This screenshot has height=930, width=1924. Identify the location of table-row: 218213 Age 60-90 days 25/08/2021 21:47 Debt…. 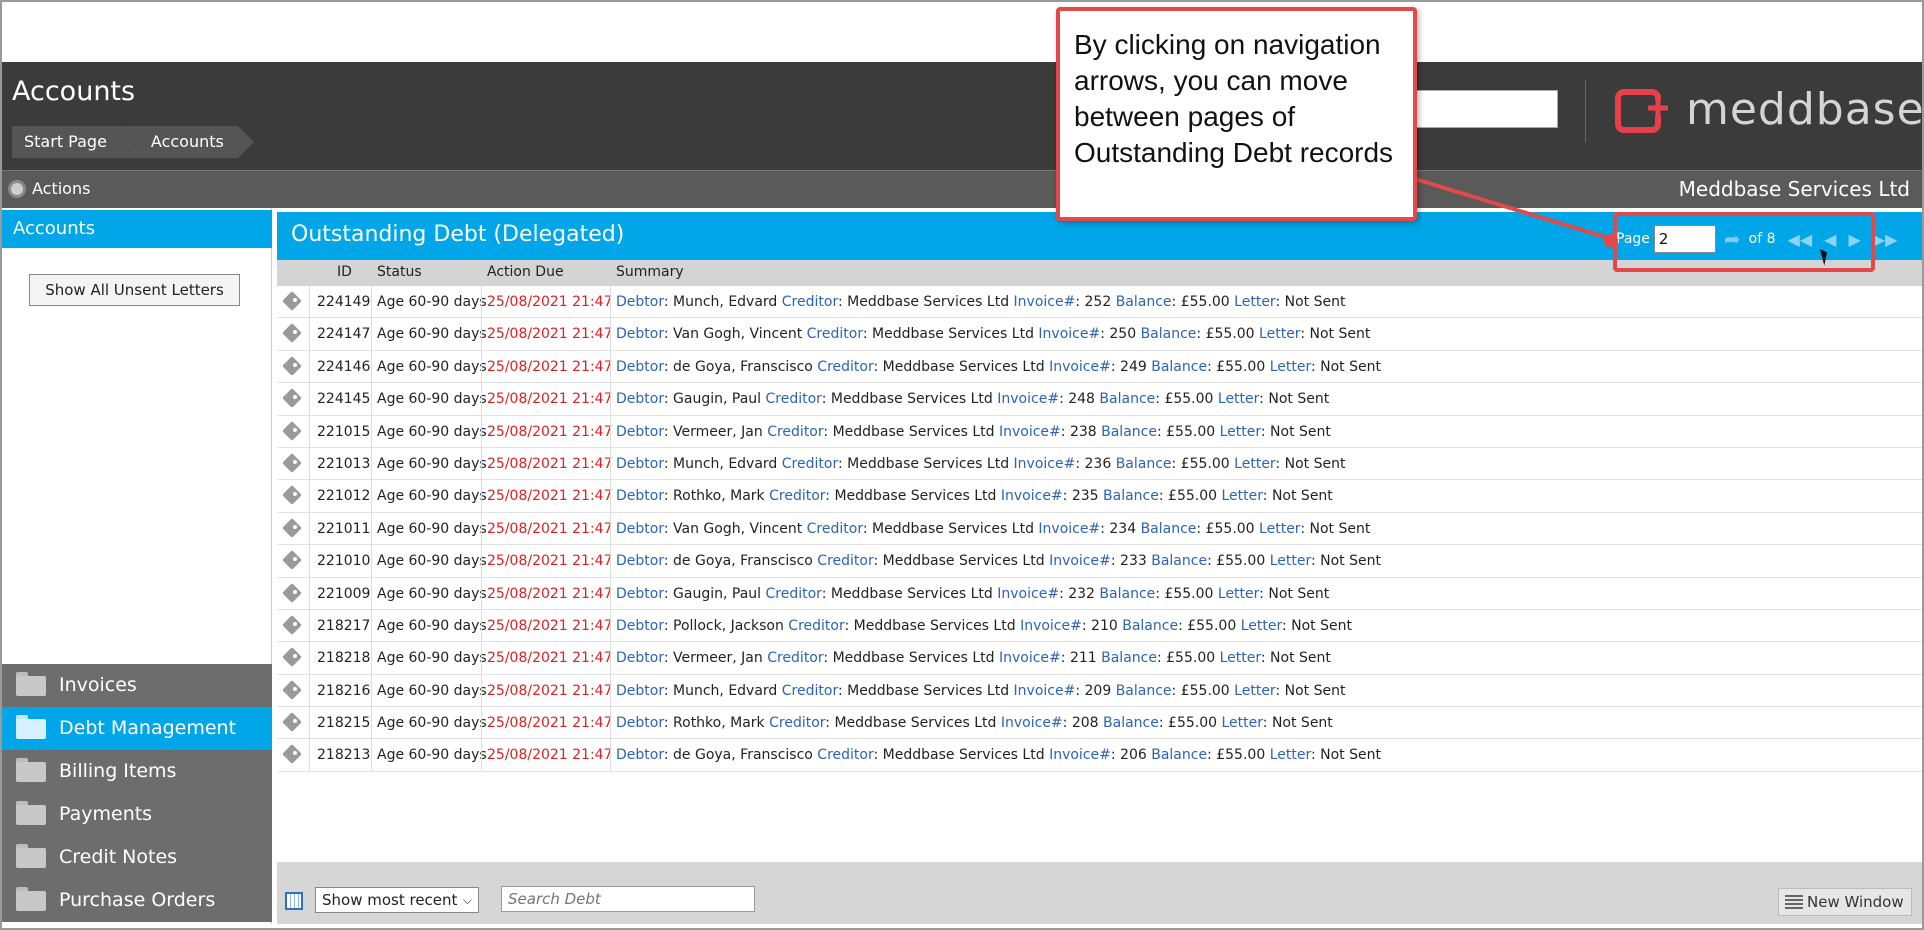
(1099, 755).